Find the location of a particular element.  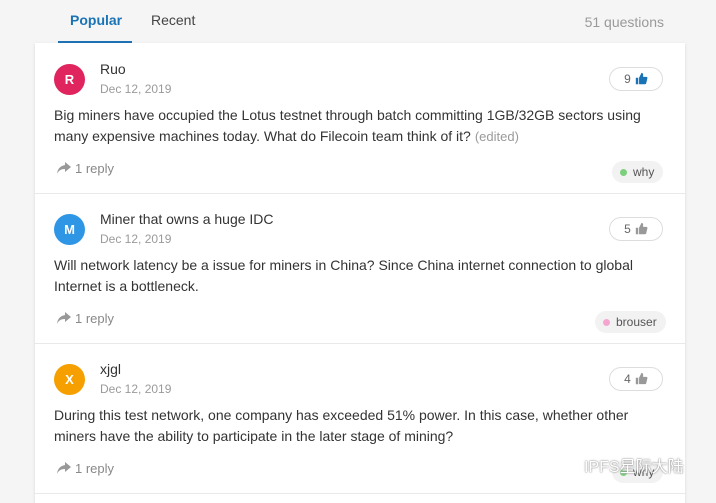

like-count: 9 is located at coordinates (627, 79).